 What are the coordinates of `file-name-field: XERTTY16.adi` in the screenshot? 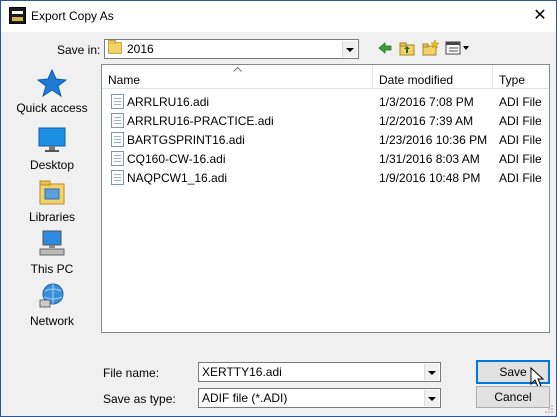 It's located at (319, 372).